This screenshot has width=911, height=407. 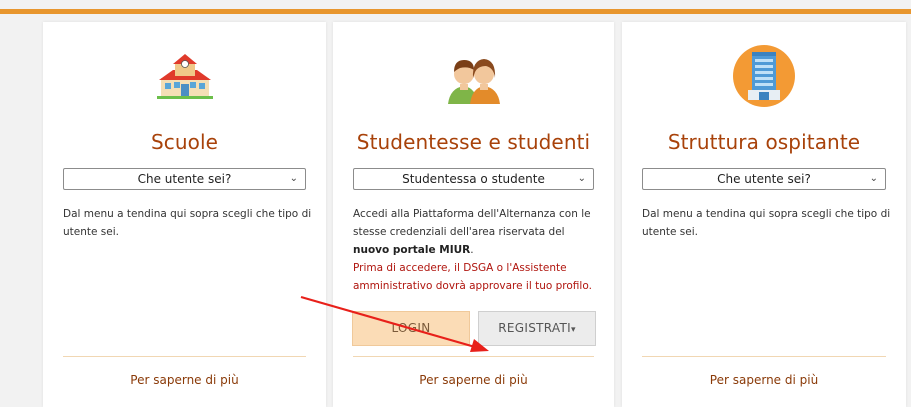 What do you see at coordinates (472, 250) in the screenshot?
I see `description-end: .` at bounding box center [472, 250].